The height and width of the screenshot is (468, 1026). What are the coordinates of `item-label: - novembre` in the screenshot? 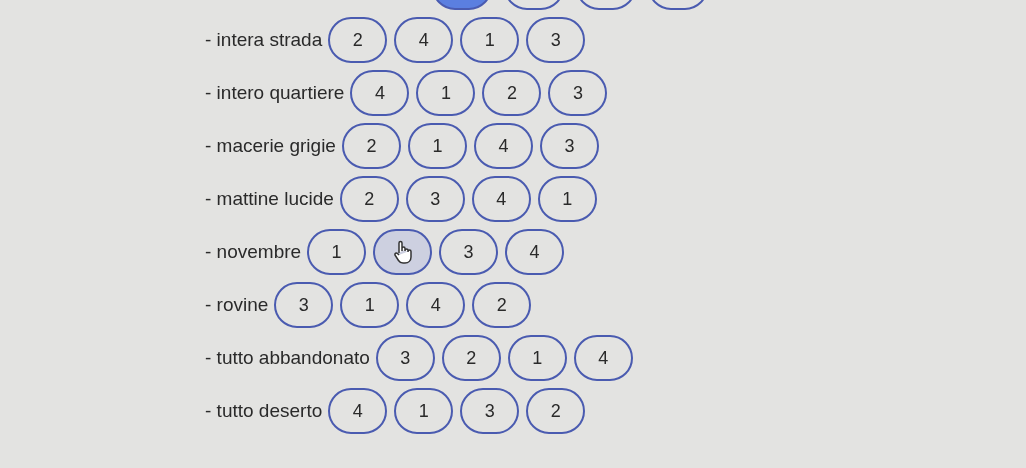 It's located at (253, 251).